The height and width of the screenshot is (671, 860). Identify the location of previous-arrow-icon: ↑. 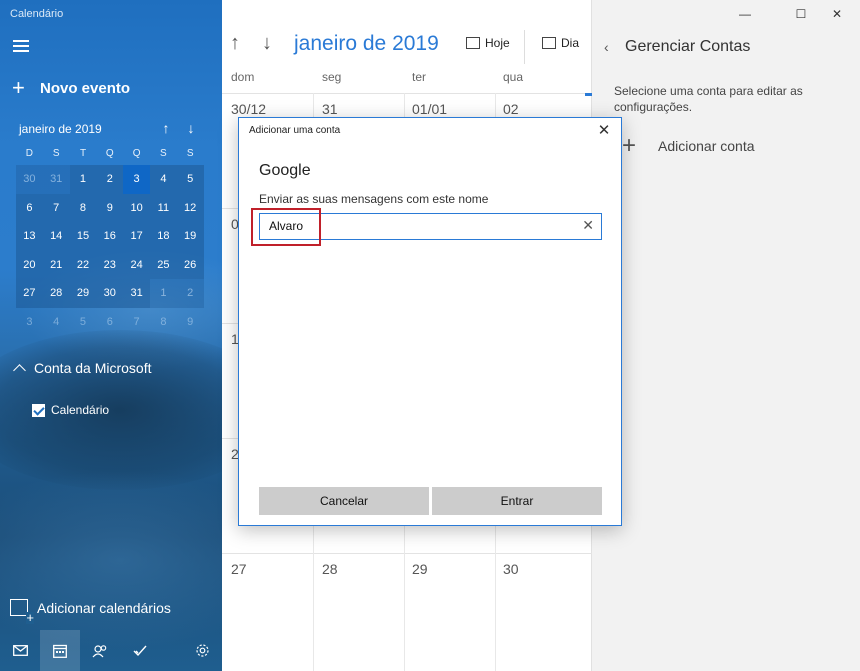
(235, 43).